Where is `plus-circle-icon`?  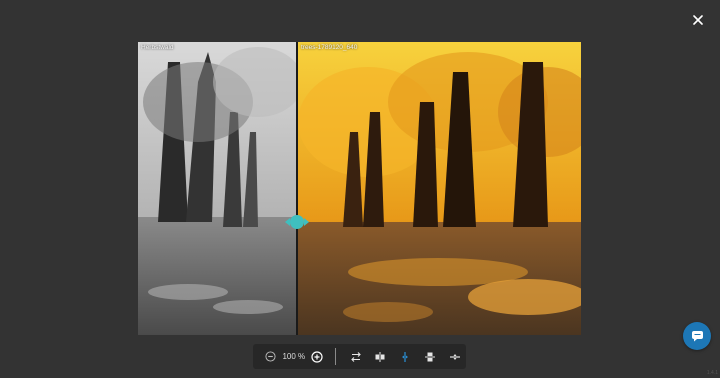 plus-circle-icon is located at coordinates (317, 356).